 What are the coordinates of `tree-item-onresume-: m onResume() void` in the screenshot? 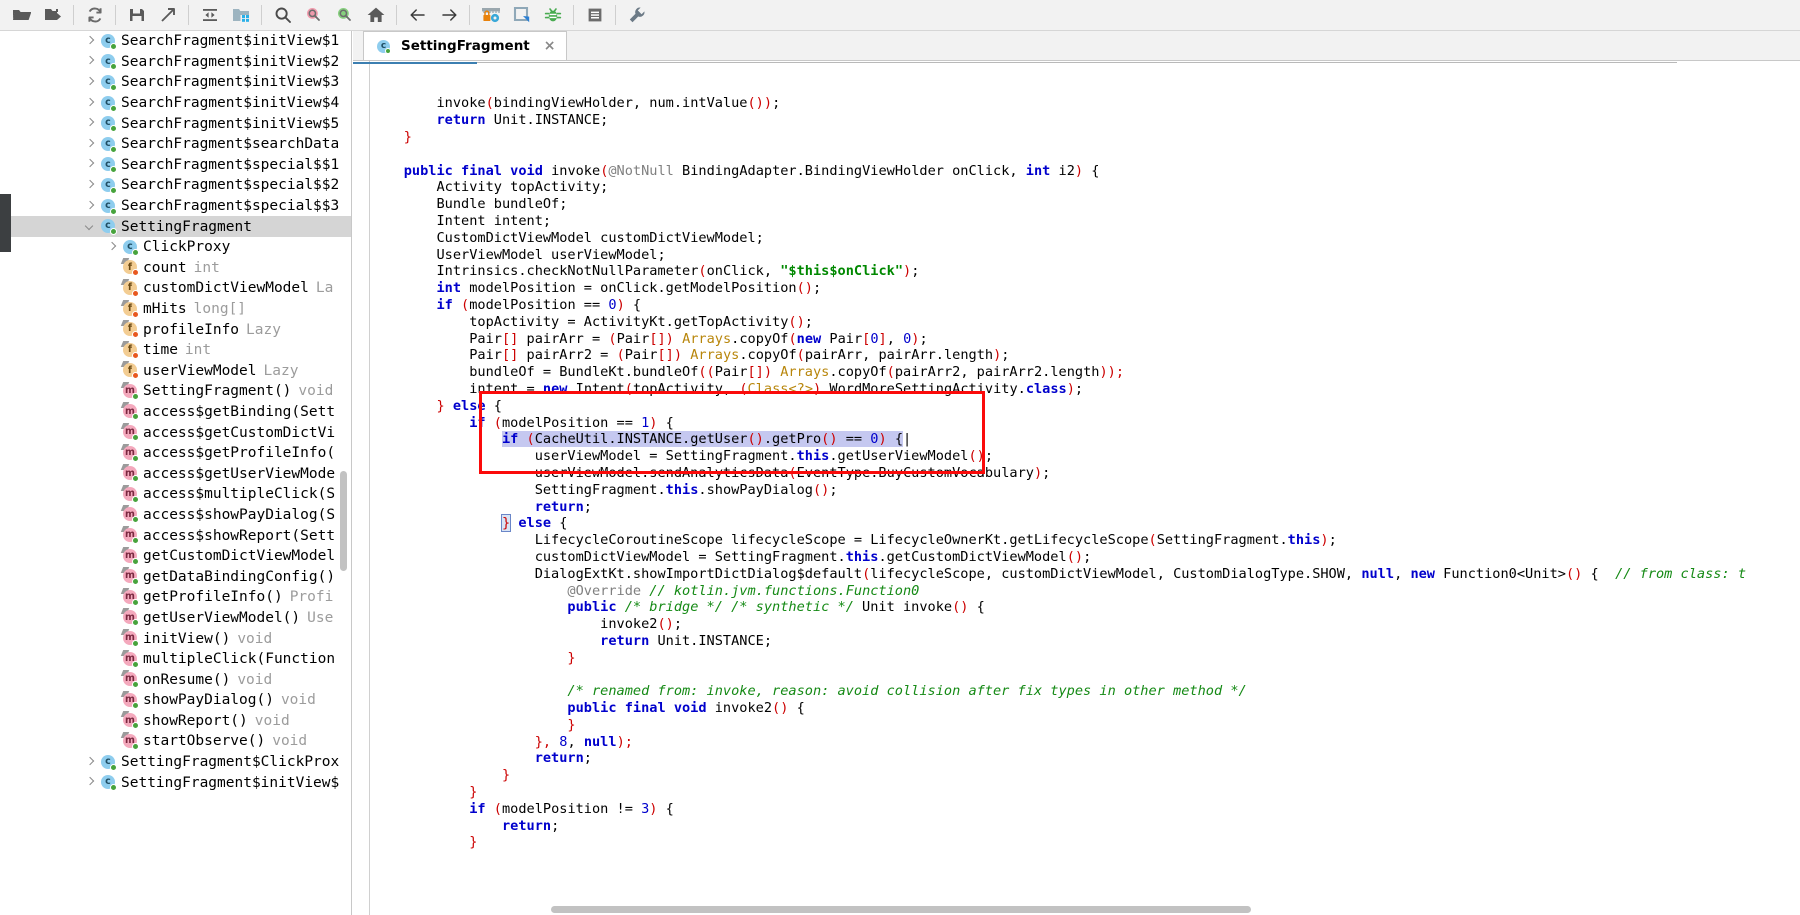 It's located at (175, 679).